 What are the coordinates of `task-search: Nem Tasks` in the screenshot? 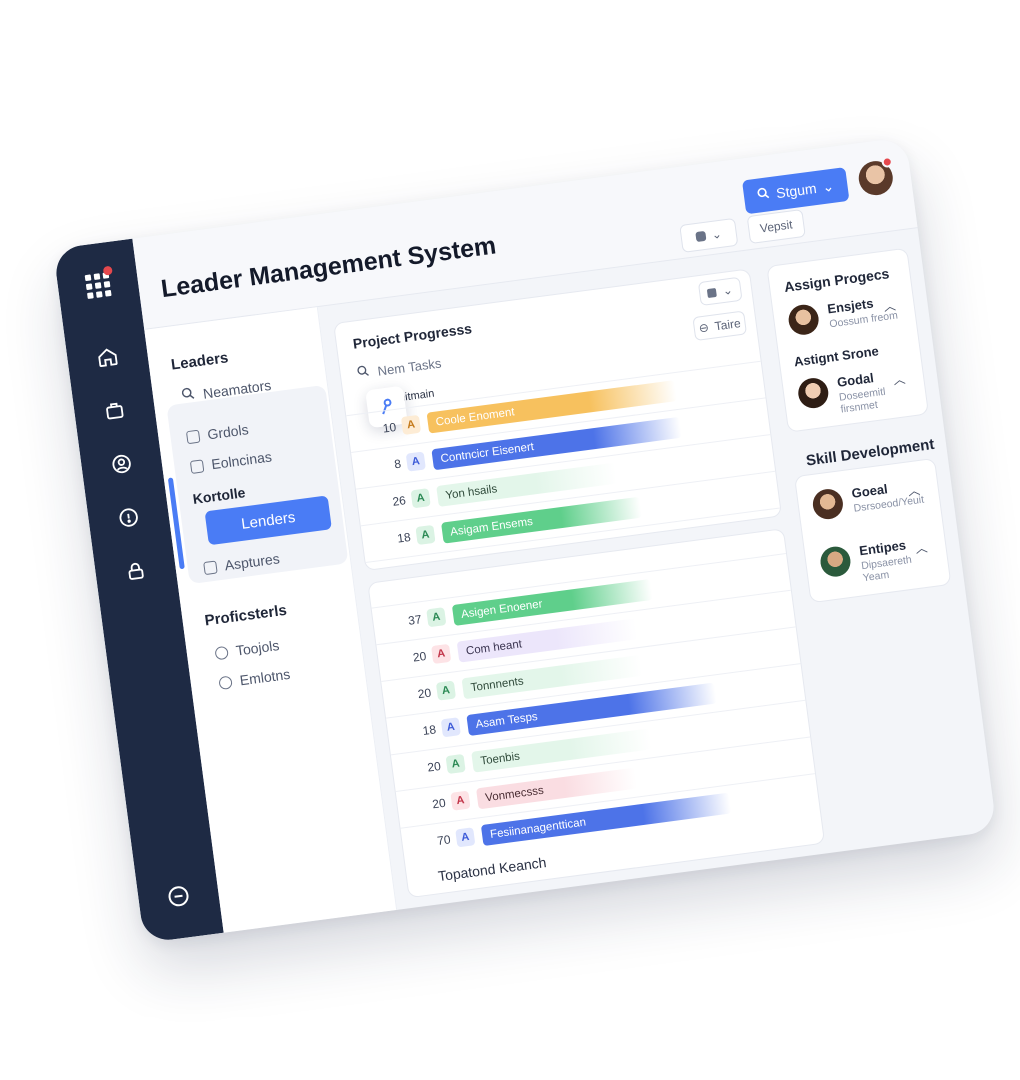 It's located at (399, 367).